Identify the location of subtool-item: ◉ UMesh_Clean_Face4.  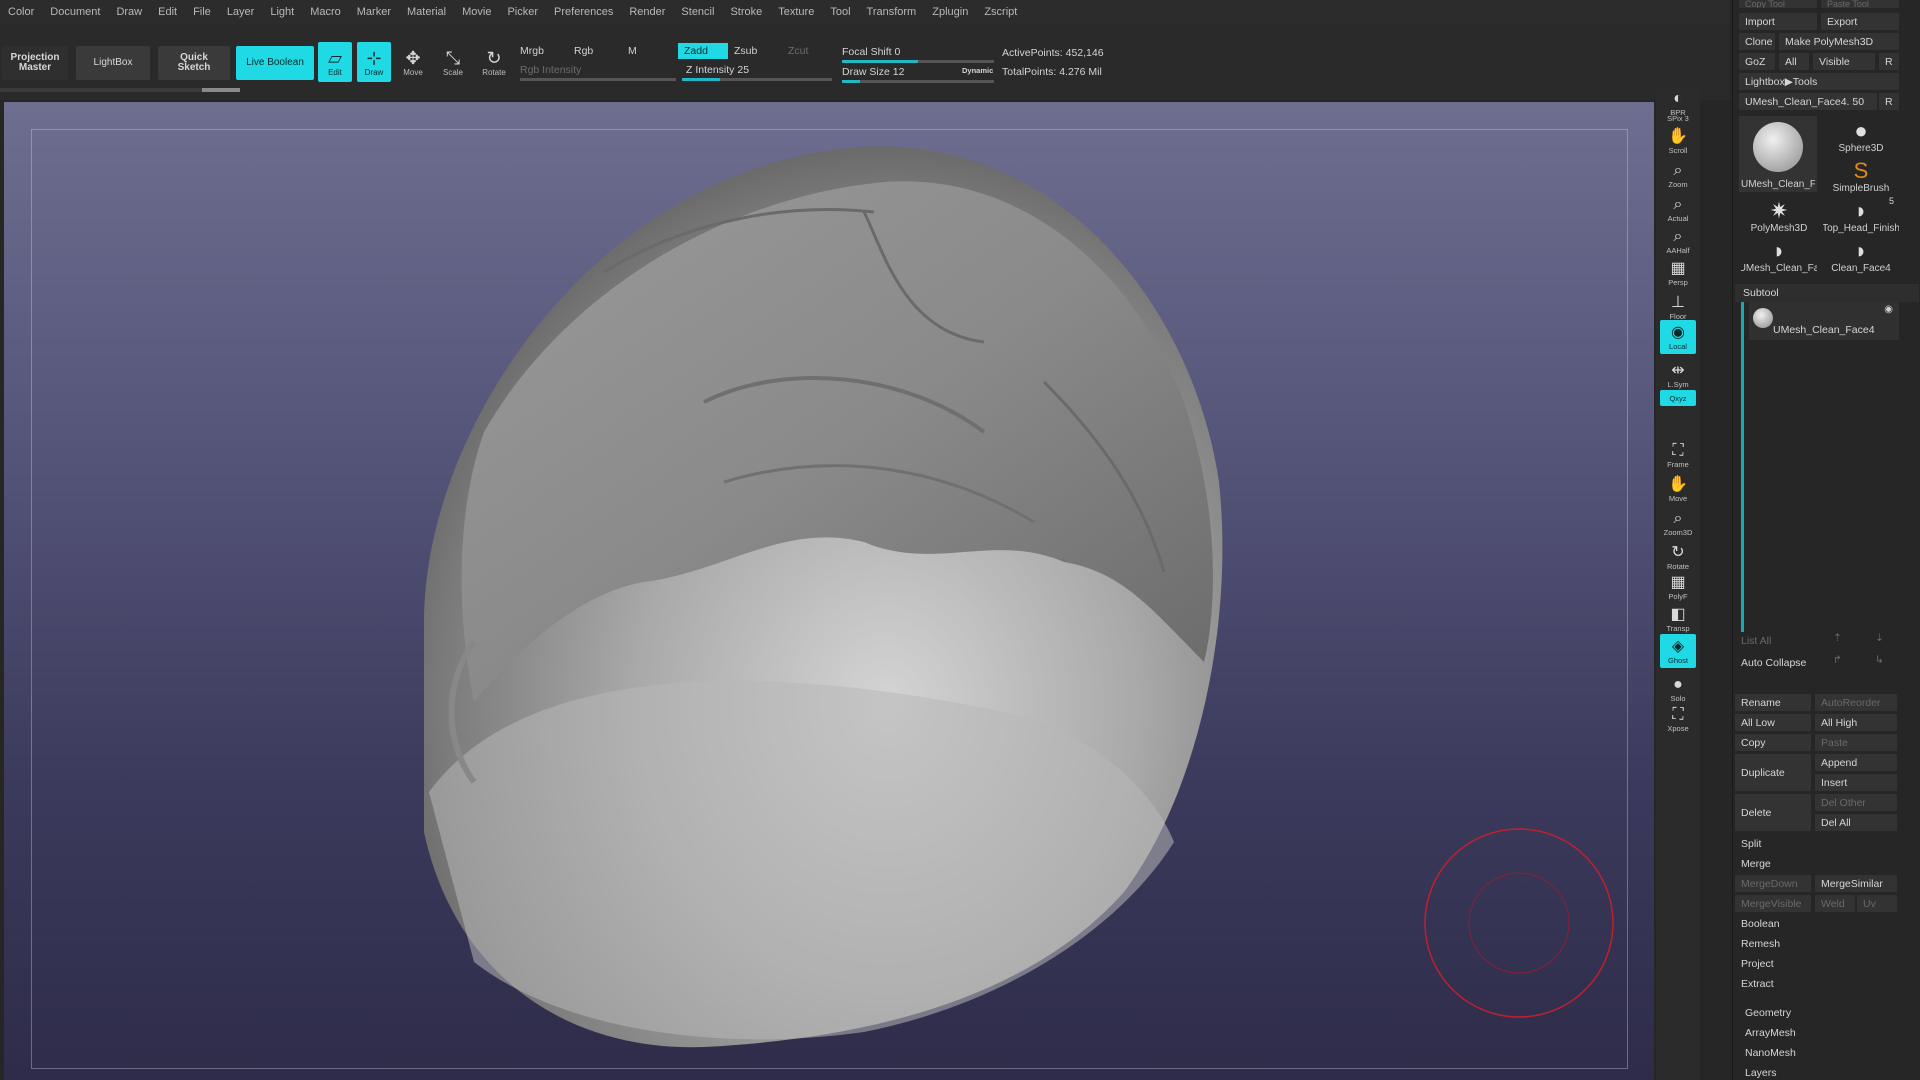
(1824, 321).